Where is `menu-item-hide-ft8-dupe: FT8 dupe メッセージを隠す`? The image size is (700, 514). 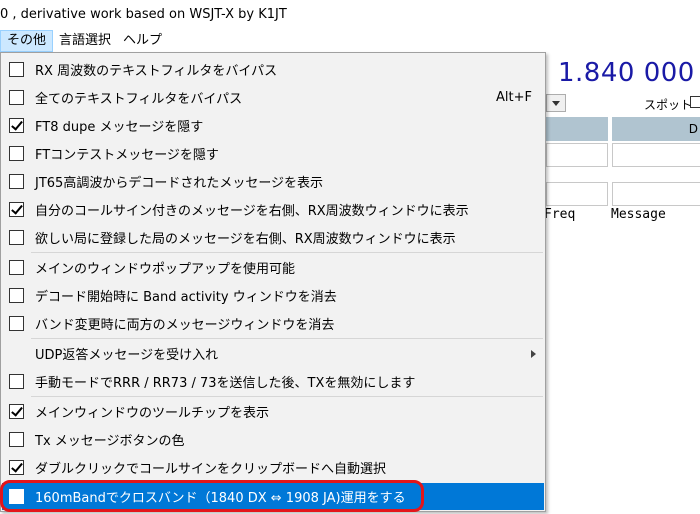 menu-item-hide-ft8-dupe: FT8 dupe メッセージを隠す is located at coordinates (273, 125).